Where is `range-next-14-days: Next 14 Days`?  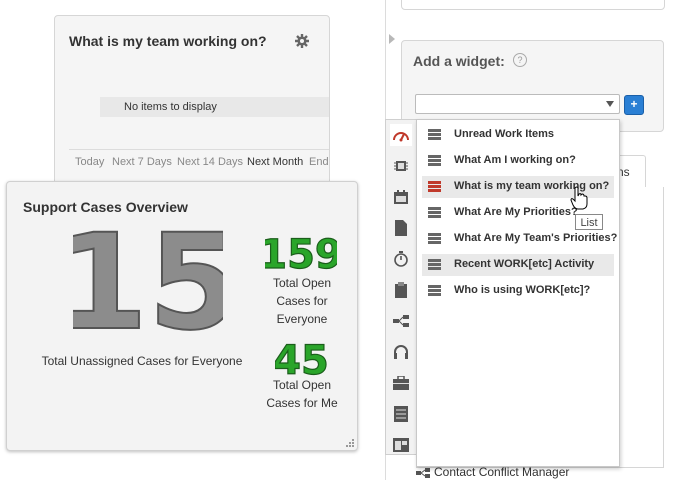 range-next-14-days: Next 14 Days is located at coordinates (210, 162).